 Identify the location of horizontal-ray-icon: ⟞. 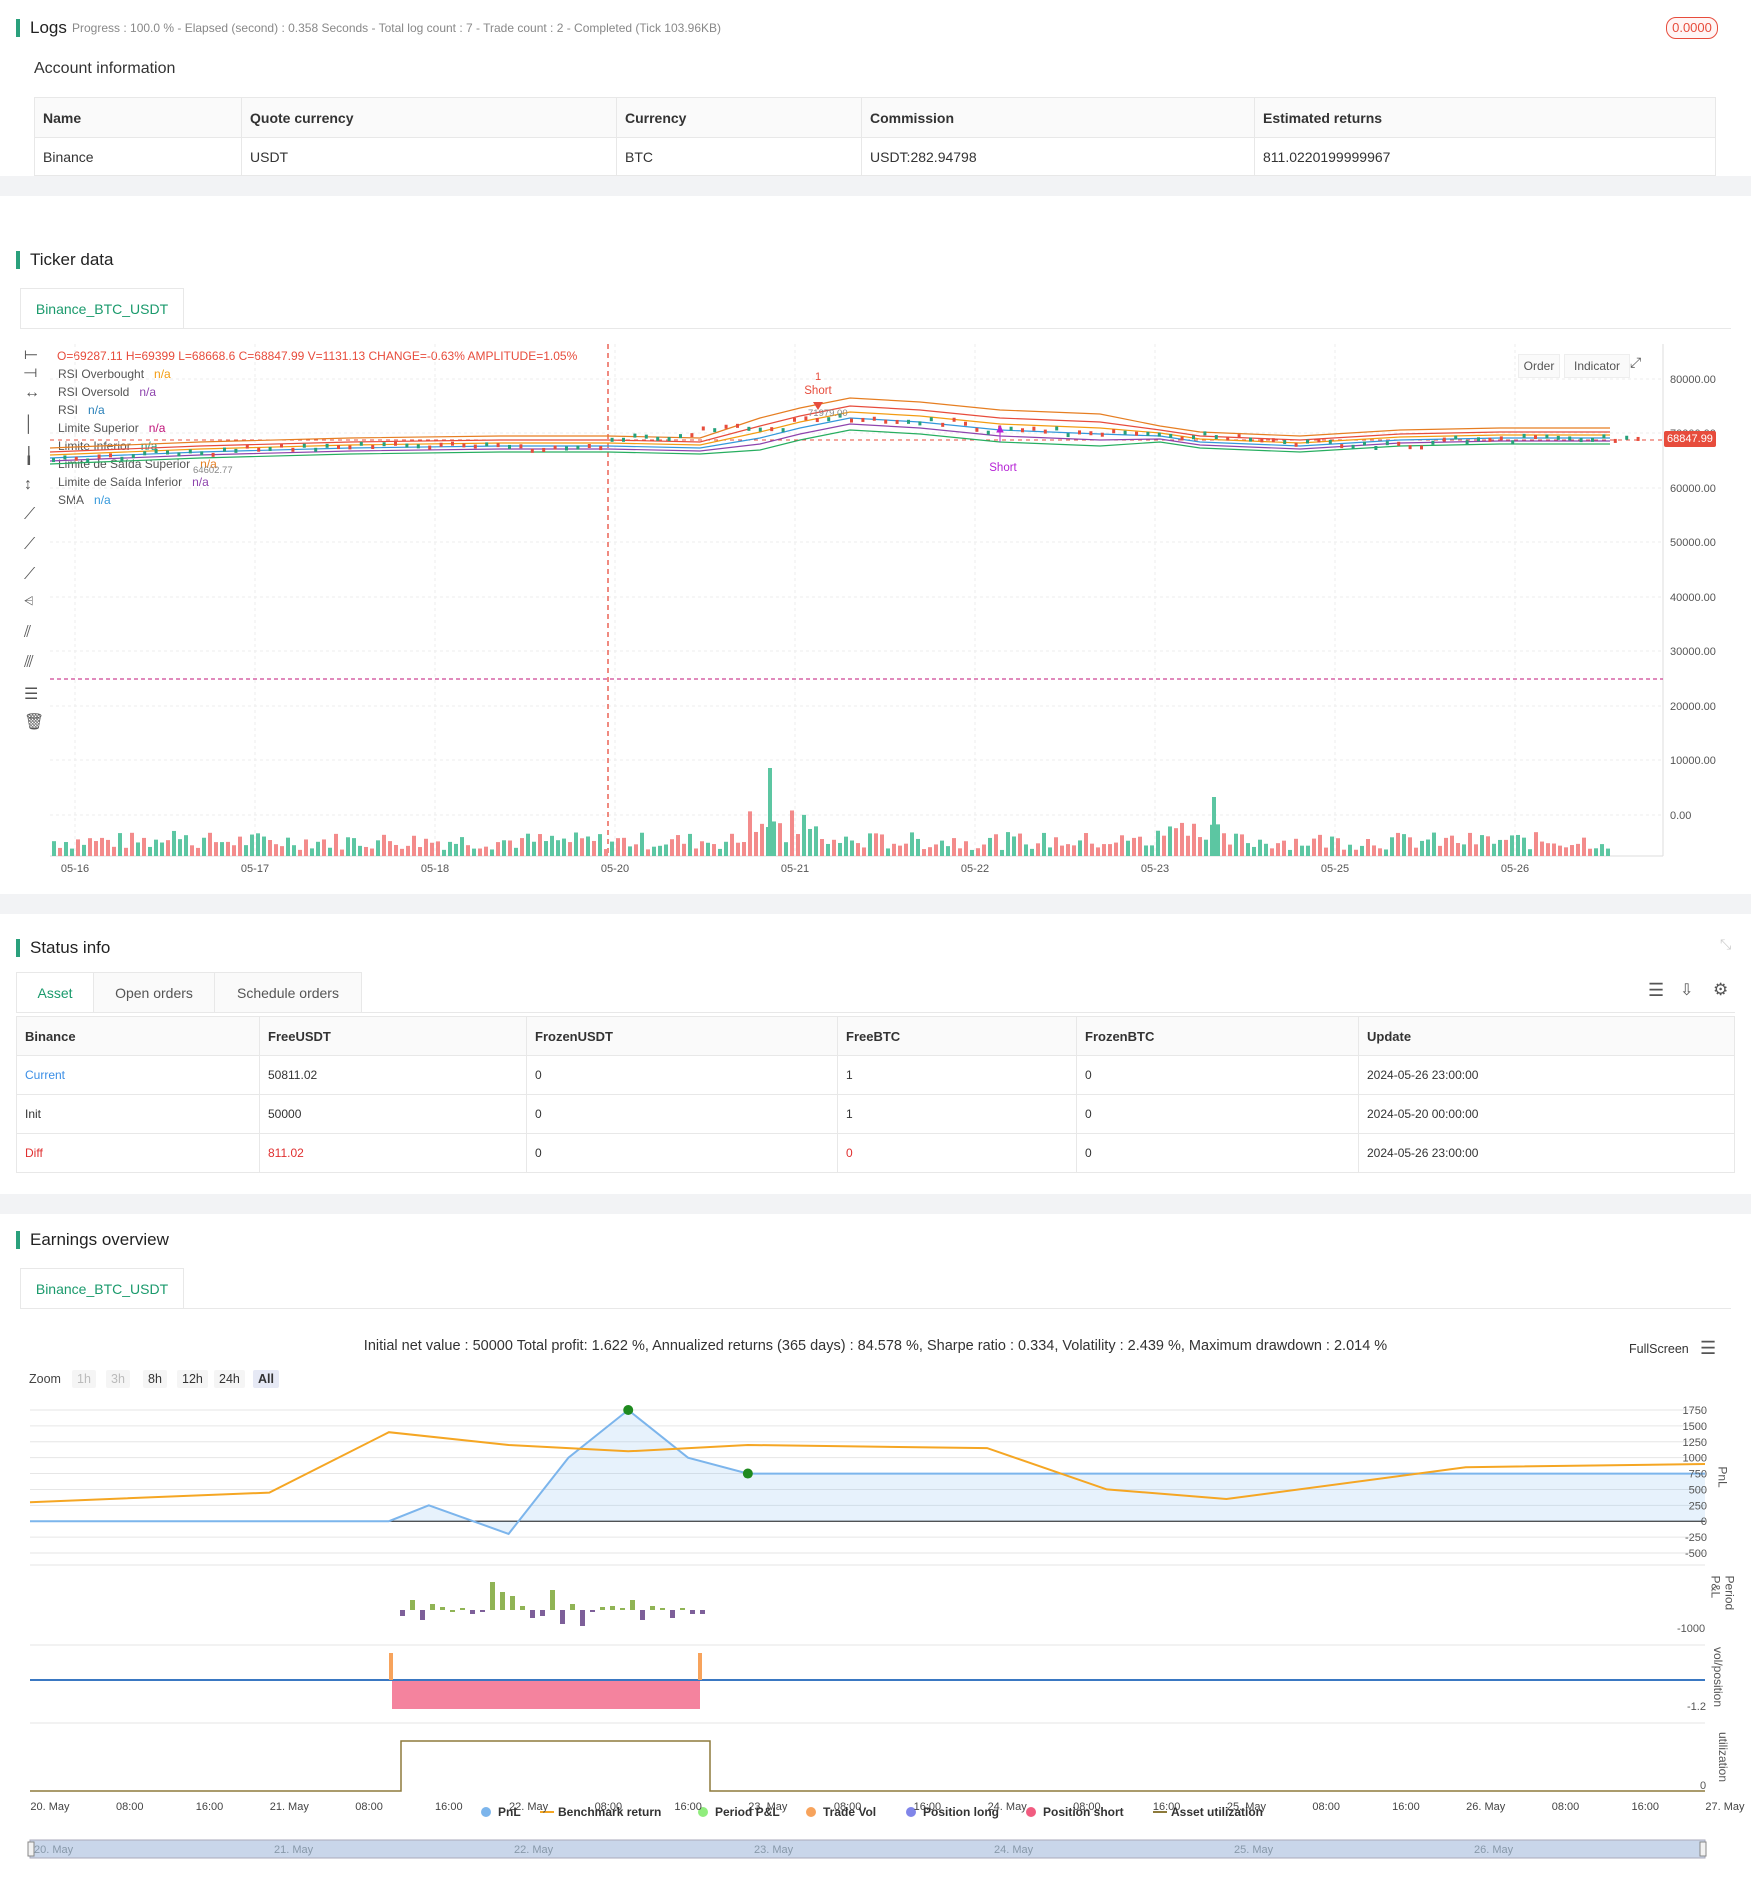
(30, 373).